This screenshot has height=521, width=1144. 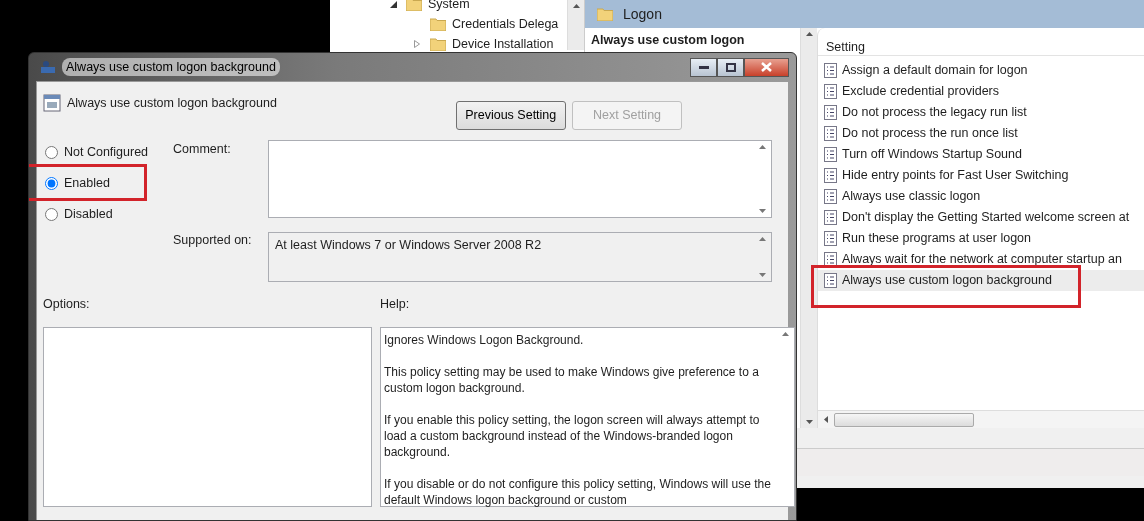 What do you see at coordinates (503, 44) in the screenshot?
I see `tree-label: Device Installation` at bounding box center [503, 44].